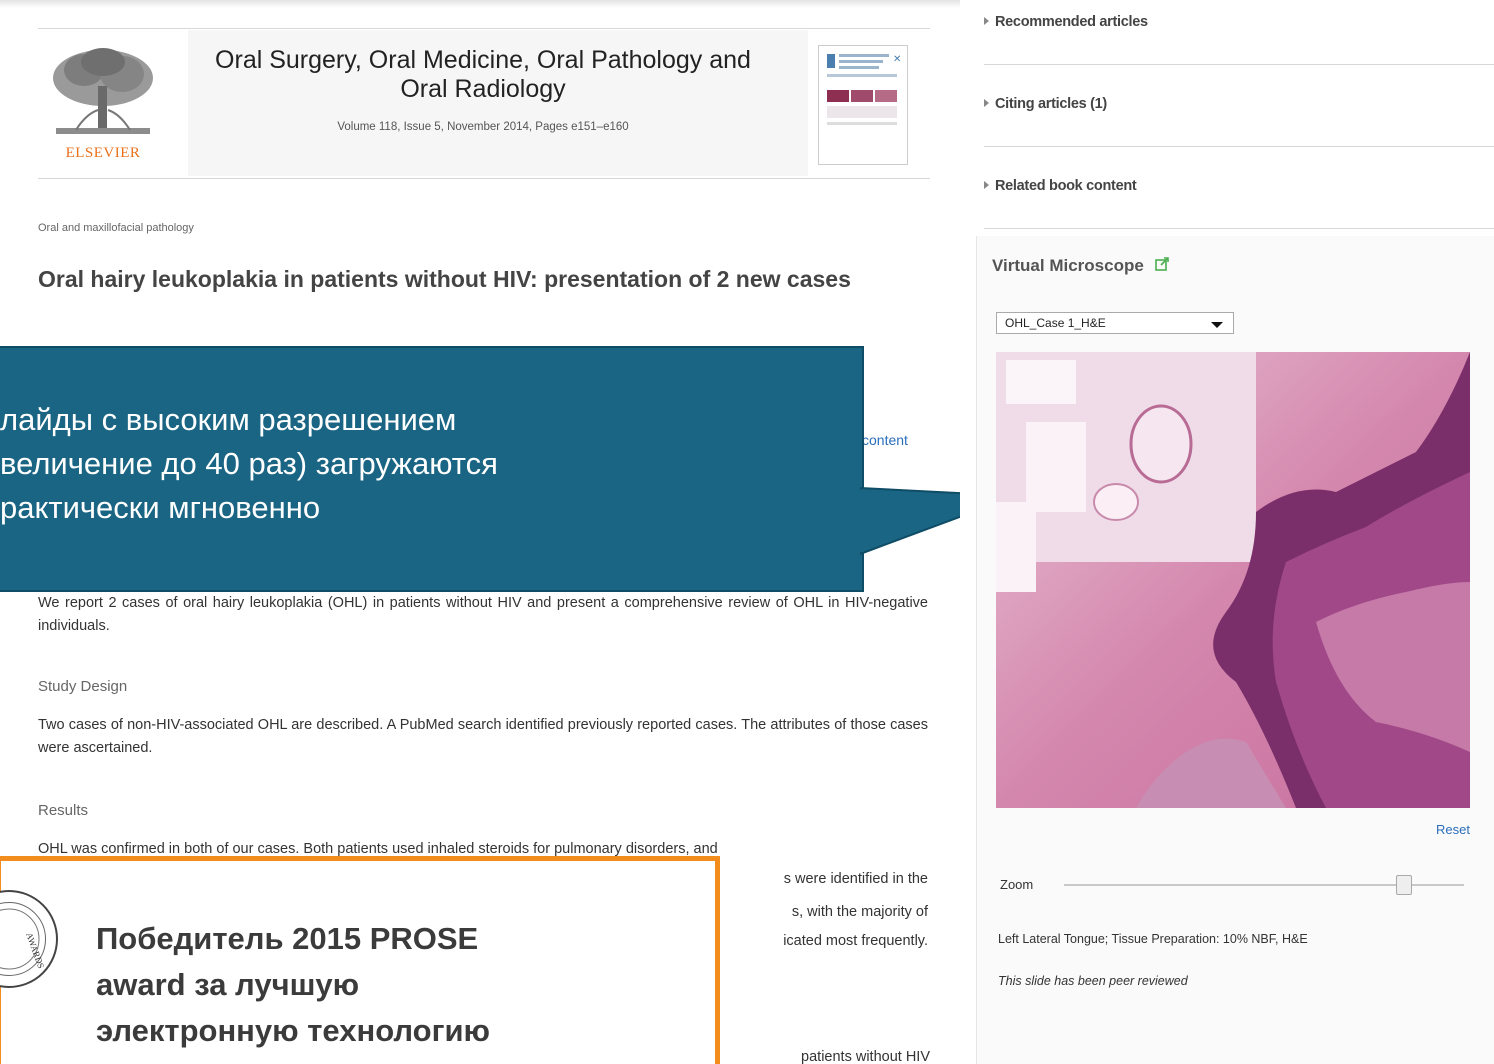 The image size is (1494, 1064). Describe the element at coordinates (1017, 884) in the screenshot. I see `zoom-label: Zoom` at that location.